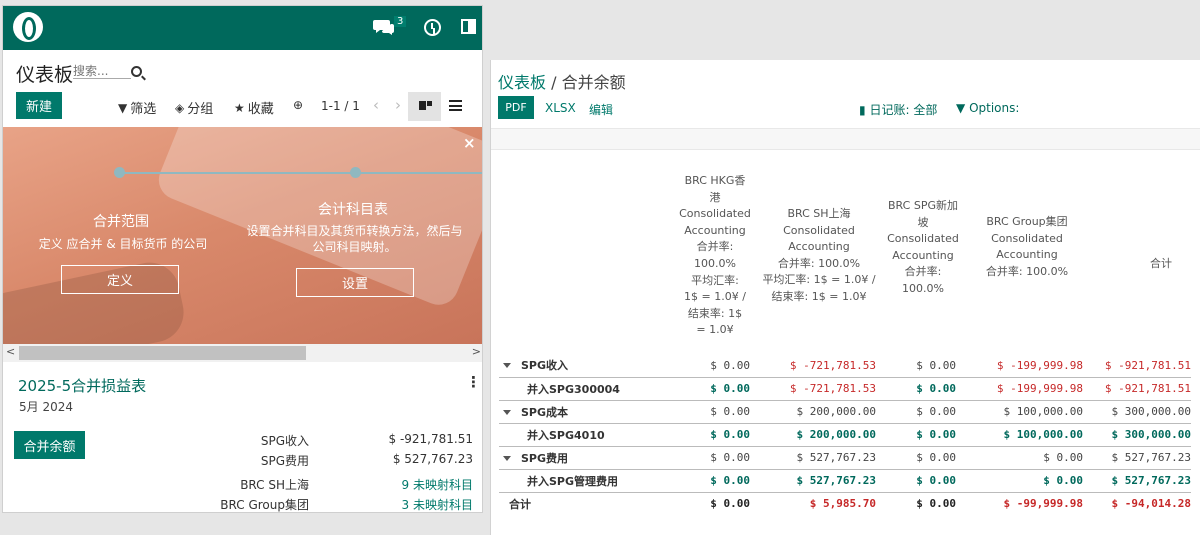  I want to click on odoo-logo-icon, so click(28, 27).